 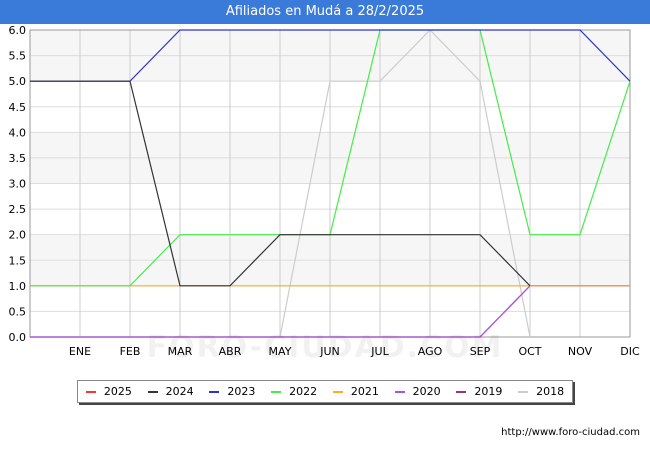 I want to click on legend-label: 2020, so click(x=426, y=391).